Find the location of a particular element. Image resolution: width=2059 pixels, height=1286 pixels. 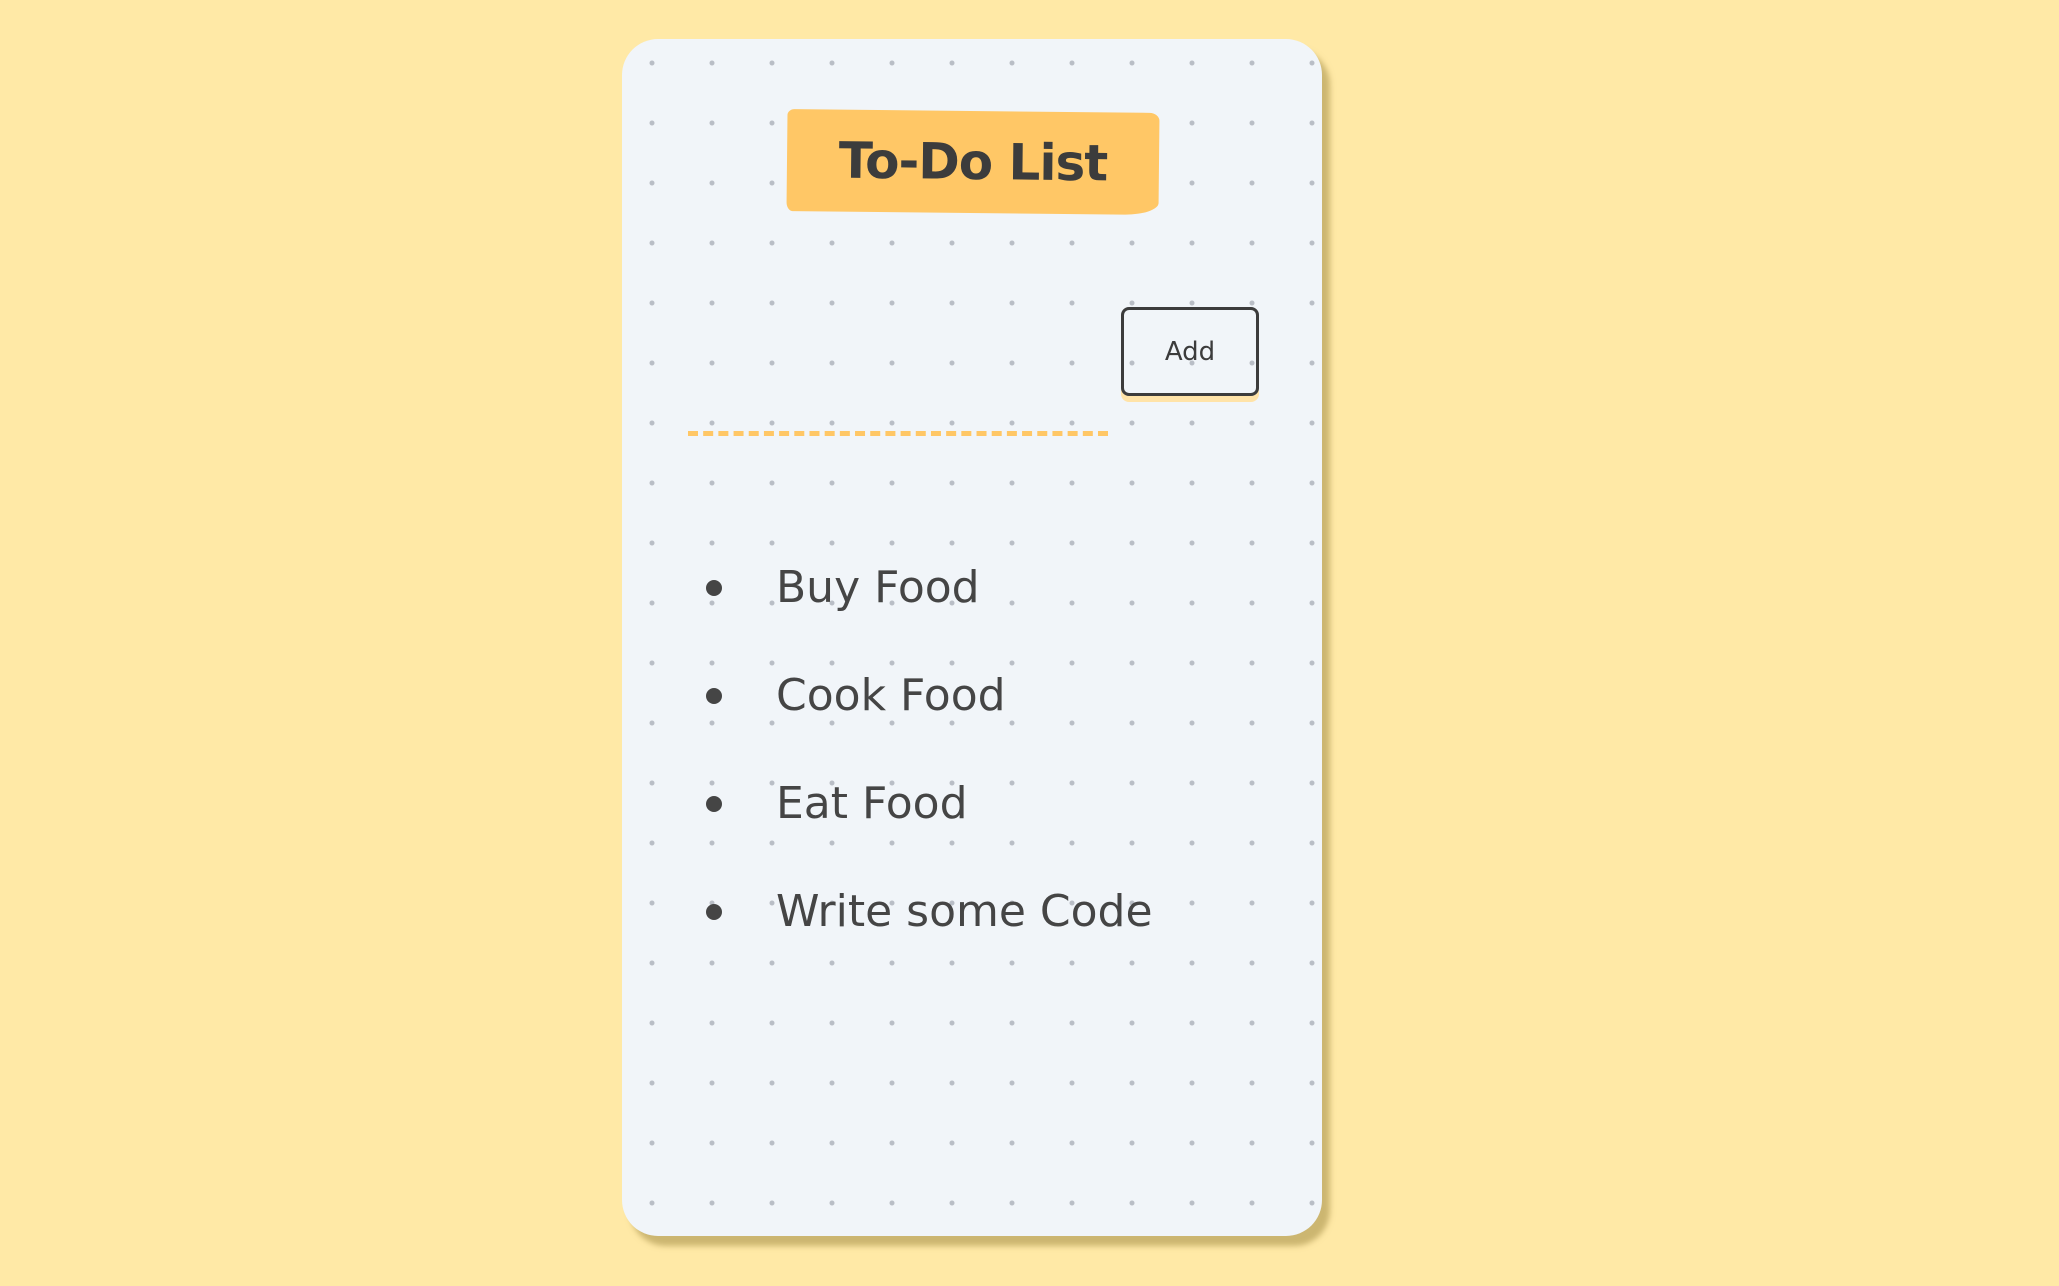

todo-item-label: Buy Food is located at coordinates (878, 587).